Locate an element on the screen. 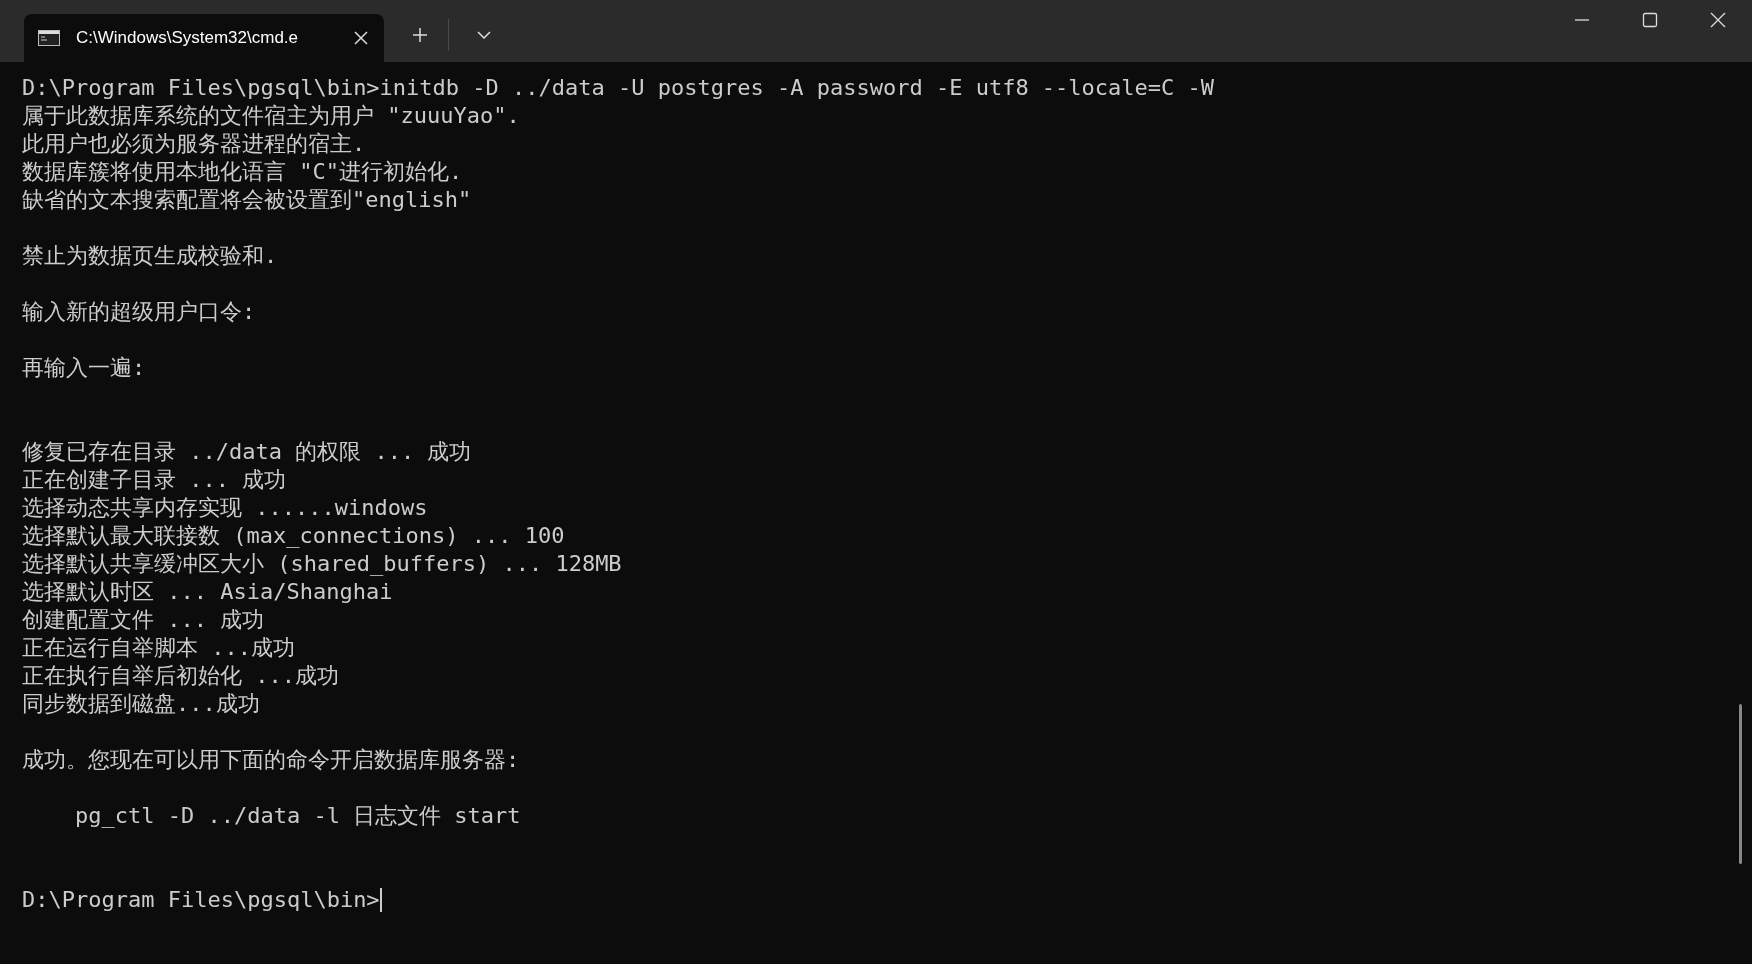 This screenshot has height=964, width=1752. terminal-line: 正在执行自举后初始化 ...成功 is located at coordinates (181, 676).